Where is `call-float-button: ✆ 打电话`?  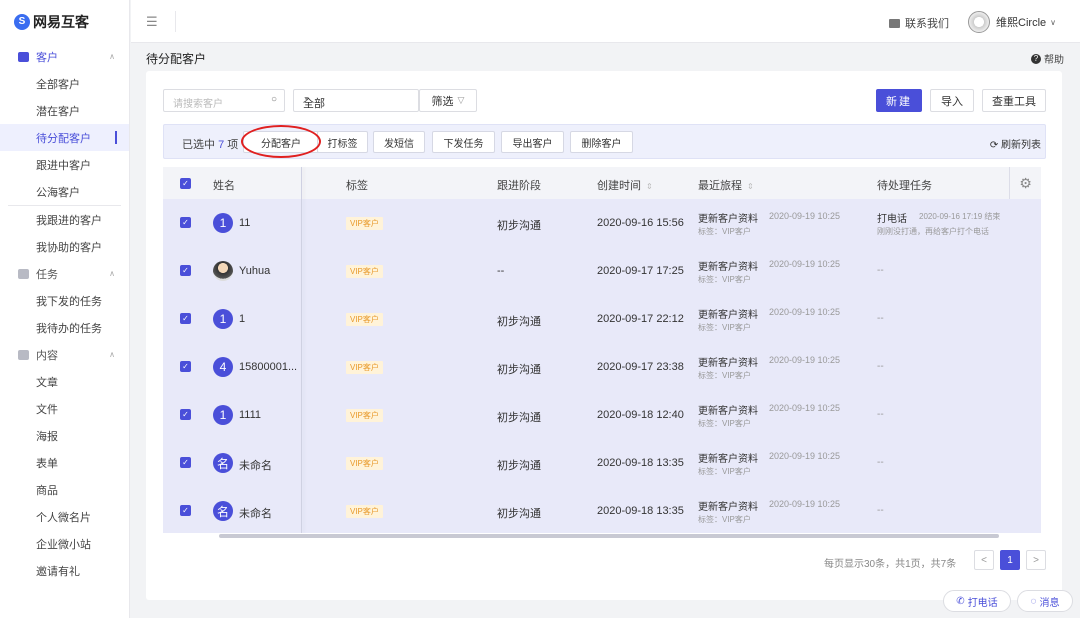
call-float-button: ✆ 打电话 is located at coordinates (977, 601).